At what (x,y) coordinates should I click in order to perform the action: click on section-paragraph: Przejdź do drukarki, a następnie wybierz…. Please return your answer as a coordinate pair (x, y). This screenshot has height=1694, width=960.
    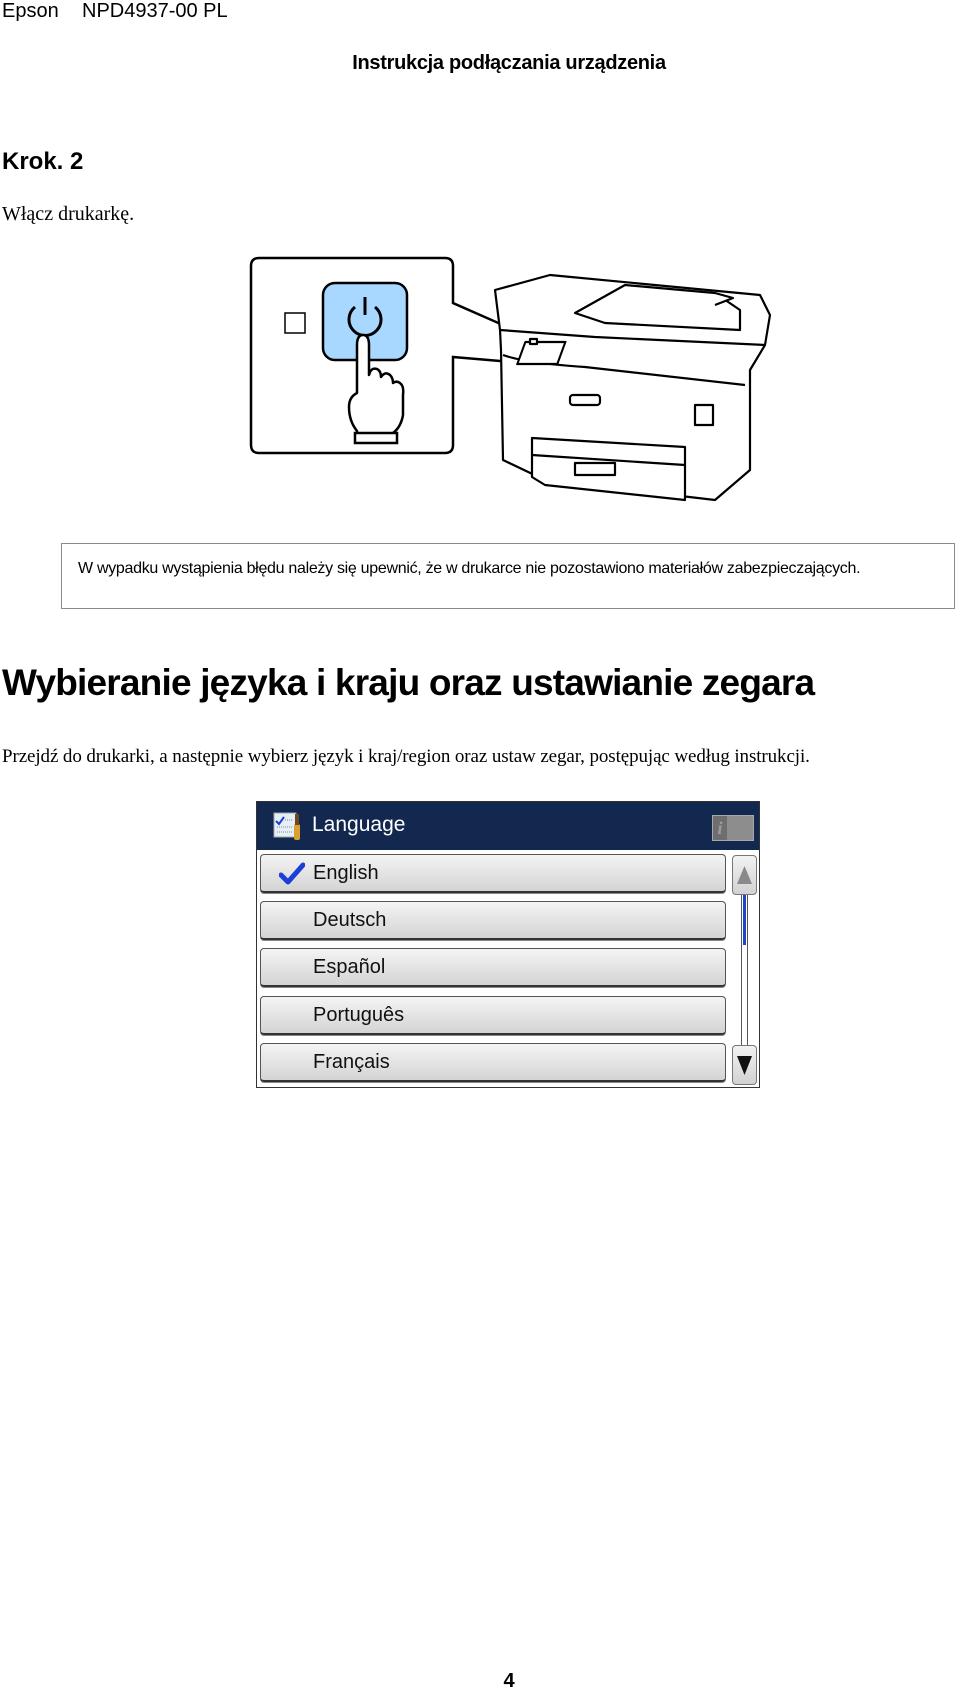
    Looking at the image, I should click on (406, 756).